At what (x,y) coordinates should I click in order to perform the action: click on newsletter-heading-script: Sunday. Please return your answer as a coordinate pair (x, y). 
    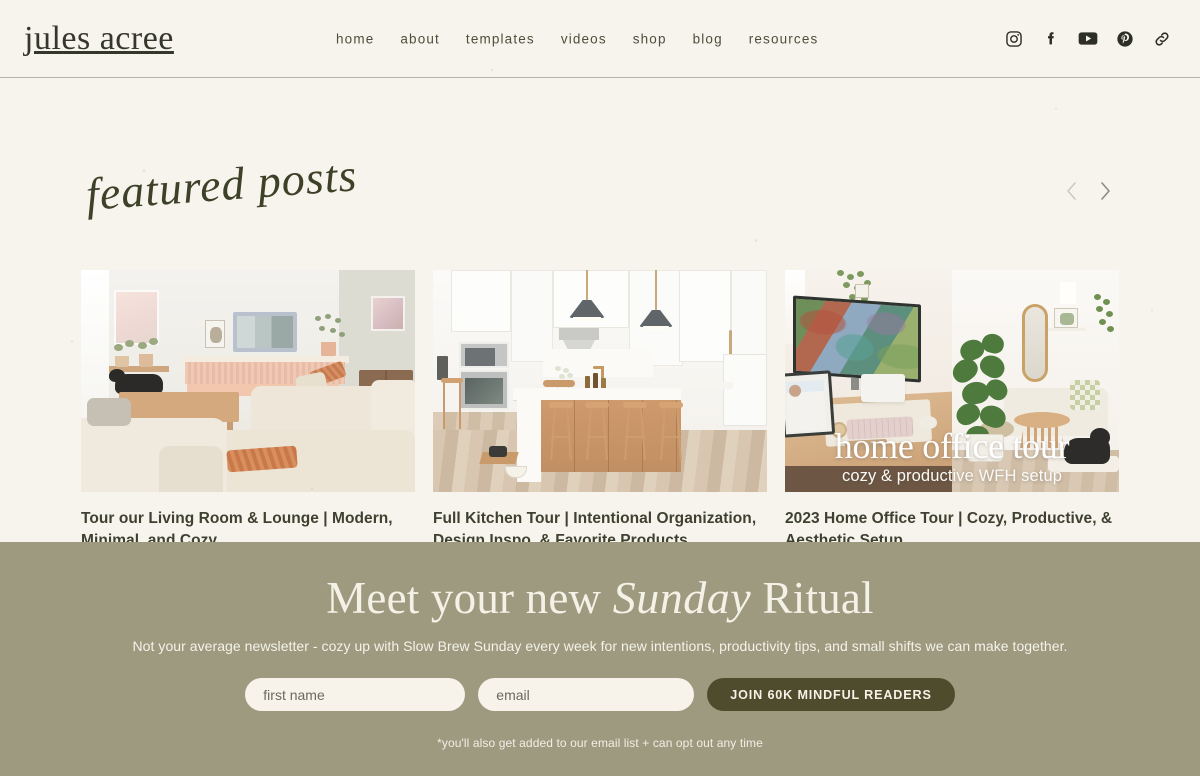
    Looking at the image, I should click on (682, 597).